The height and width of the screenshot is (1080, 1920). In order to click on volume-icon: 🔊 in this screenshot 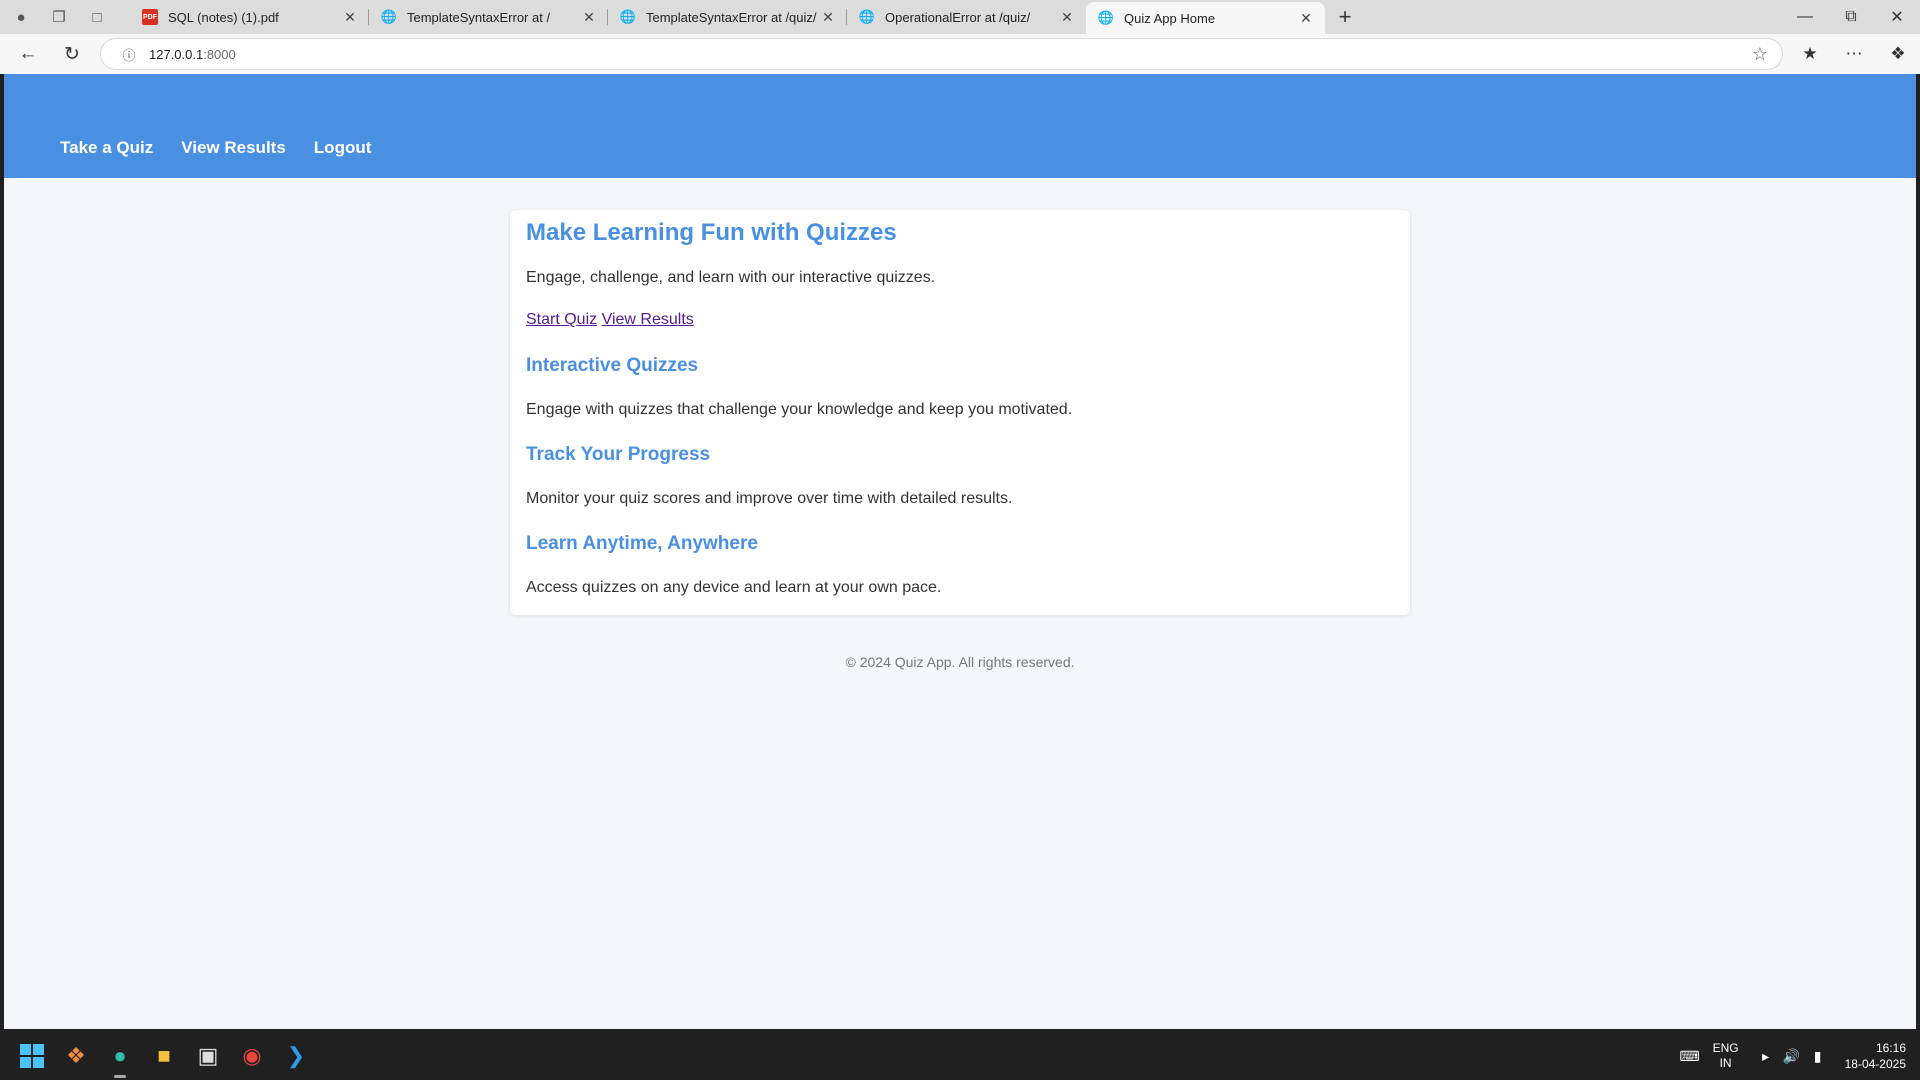, I will do `click(1792, 1056)`.